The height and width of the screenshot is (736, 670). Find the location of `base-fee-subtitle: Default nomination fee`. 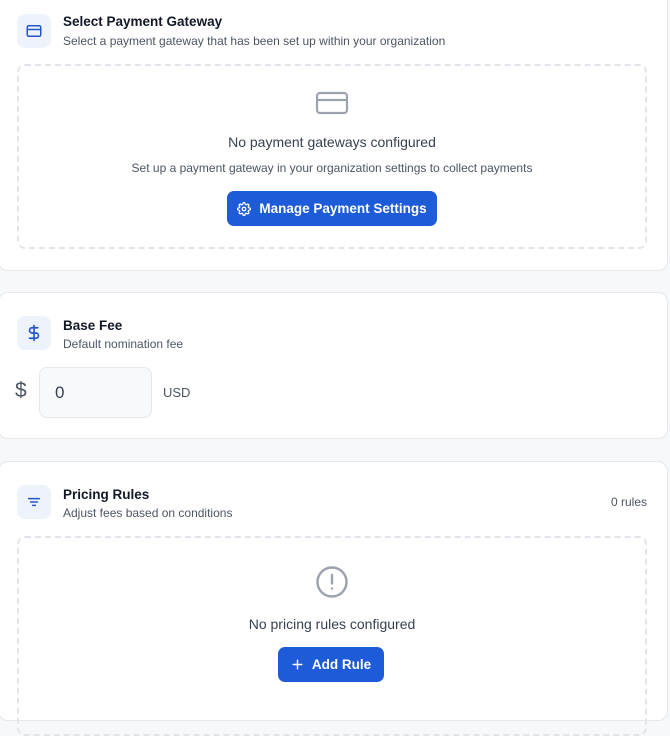

base-fee-subtitle: Default nomination fee is located at coordinates (123, 344).